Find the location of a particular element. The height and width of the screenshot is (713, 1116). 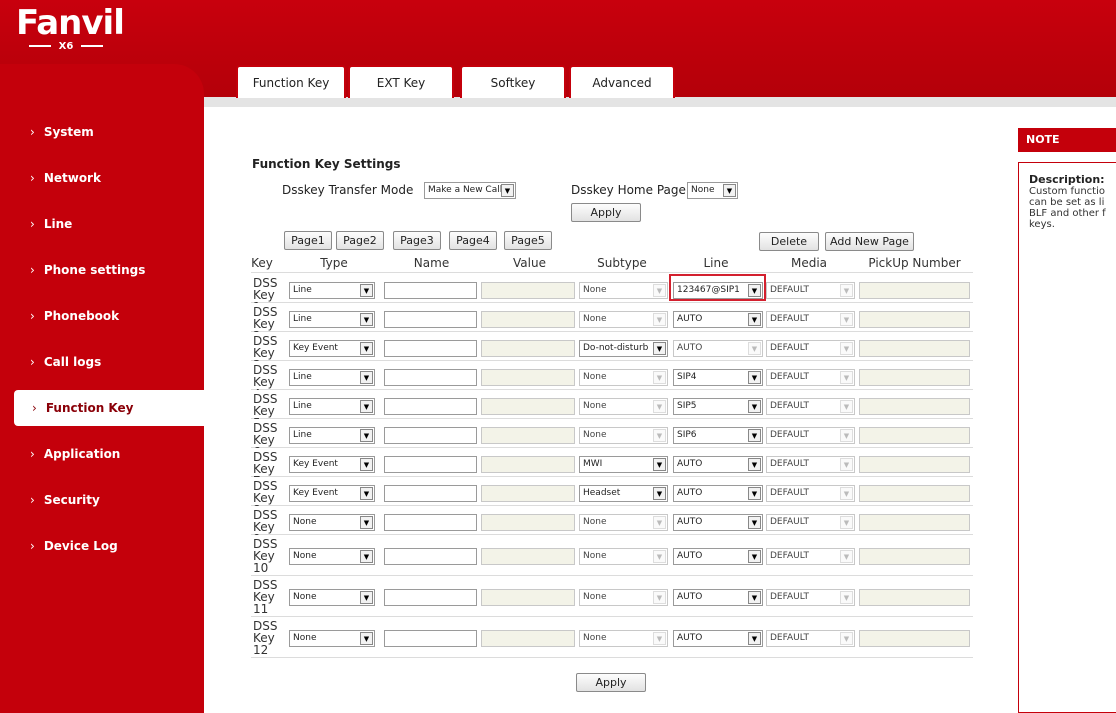

sidebar-item-network: › Network is located at coordinates (100, 178).